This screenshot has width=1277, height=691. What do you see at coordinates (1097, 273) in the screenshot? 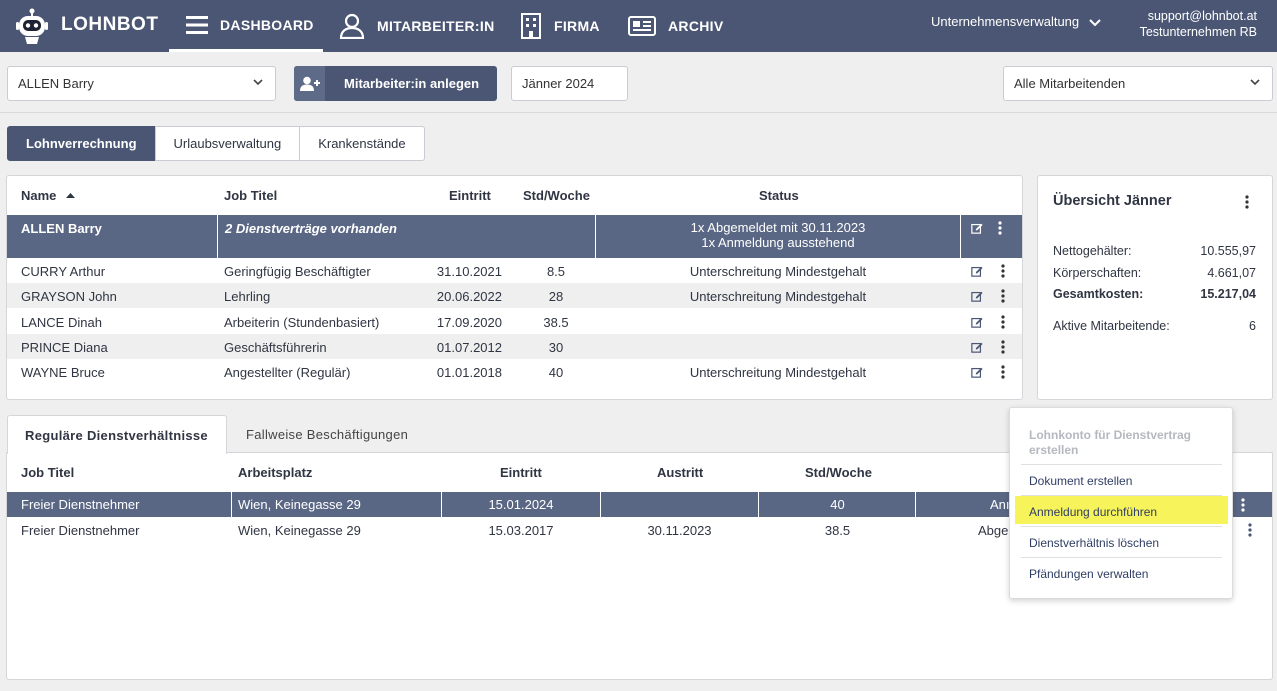
I see `corporations-label: Körperschaften:` at bounding box center [1097, 273].